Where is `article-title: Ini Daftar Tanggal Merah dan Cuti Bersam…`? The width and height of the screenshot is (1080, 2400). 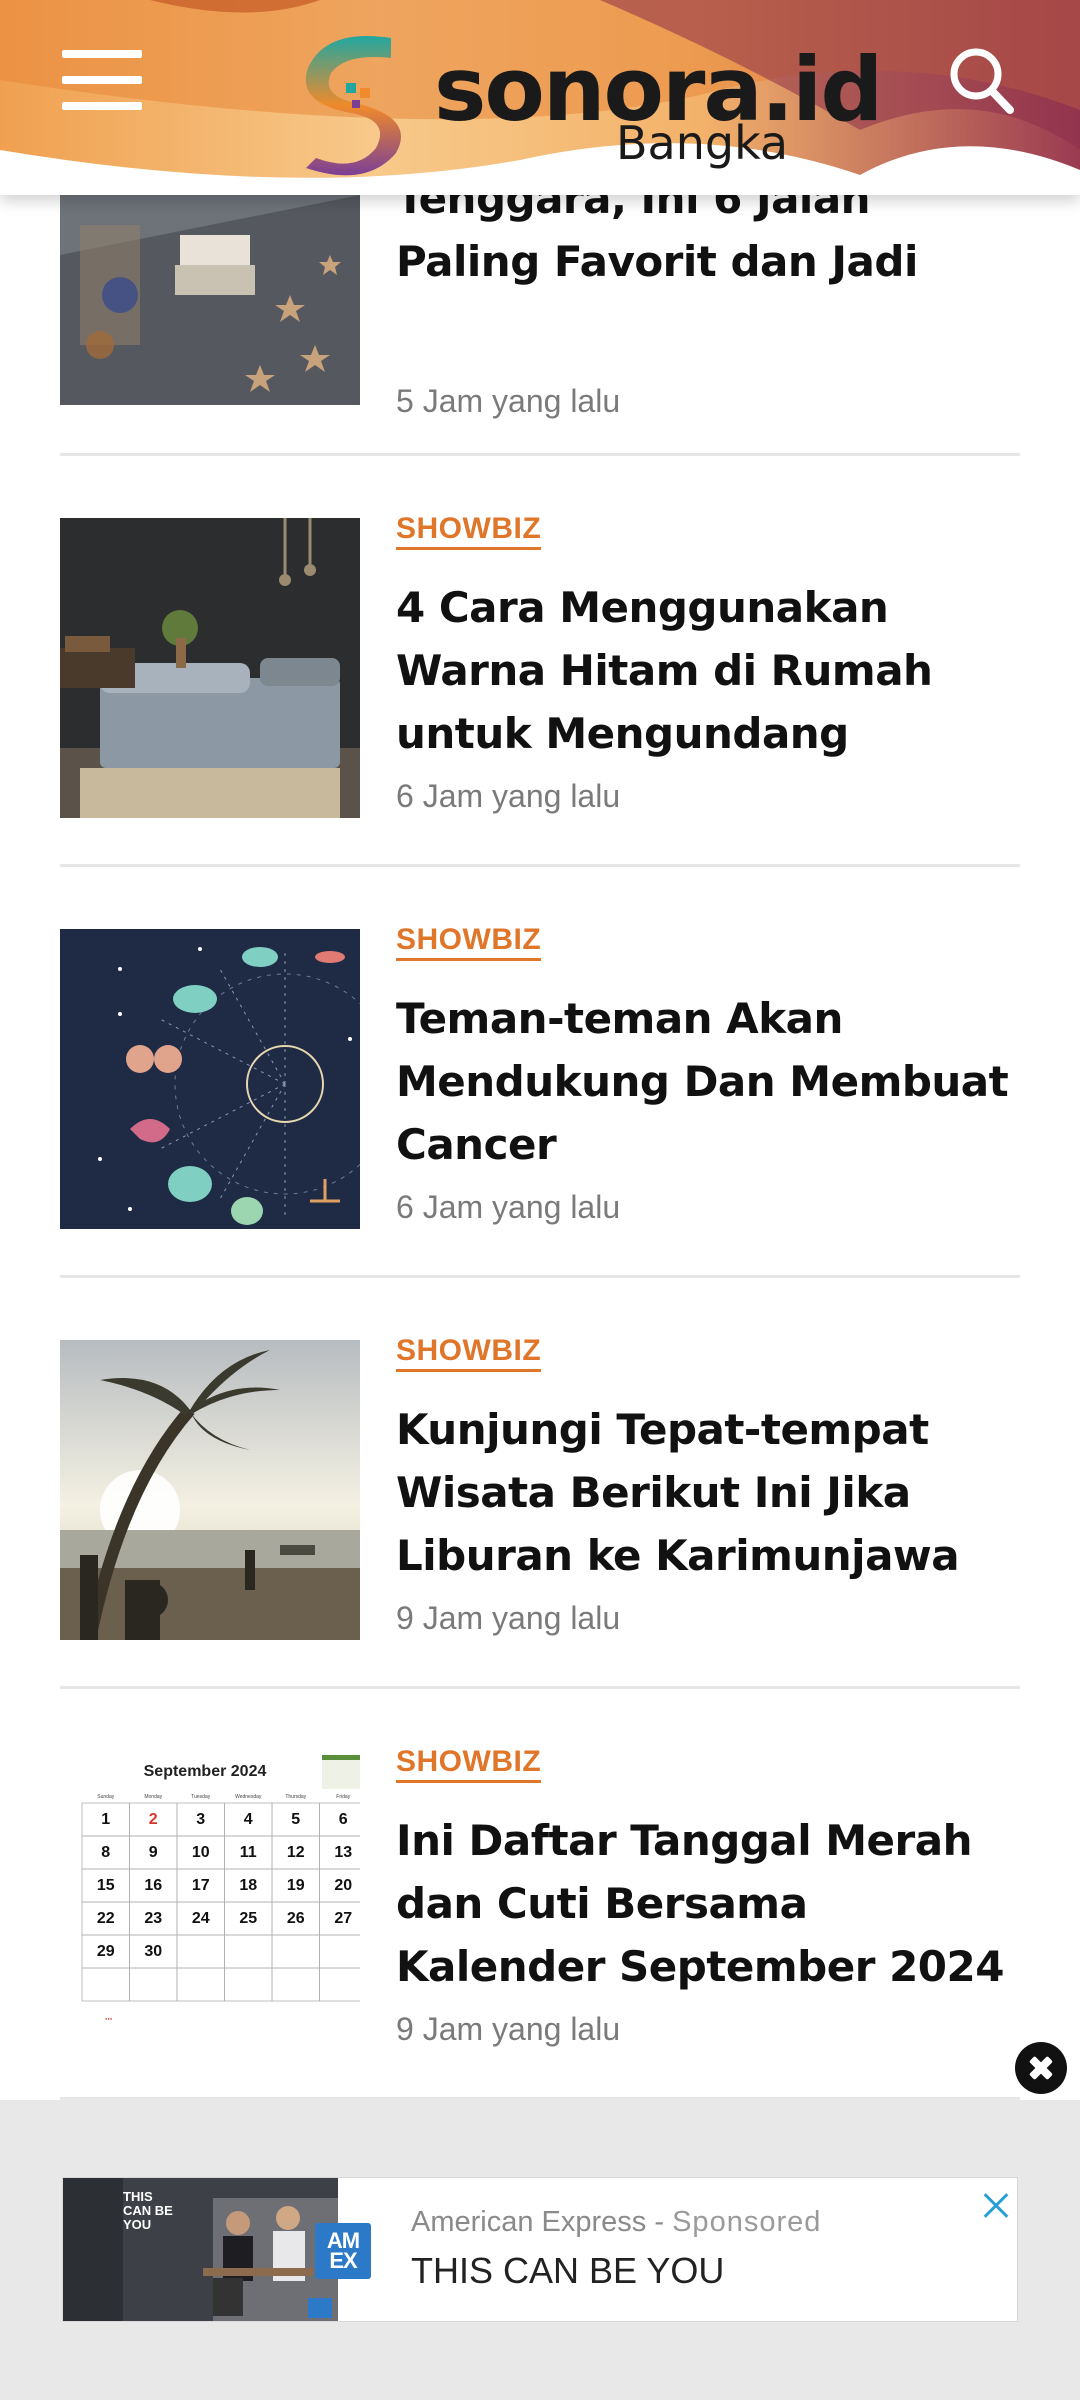
article-title: Ini Daftar Tanggal Merah dan Cuti Bersam… is located at coordinates (706, 1903).